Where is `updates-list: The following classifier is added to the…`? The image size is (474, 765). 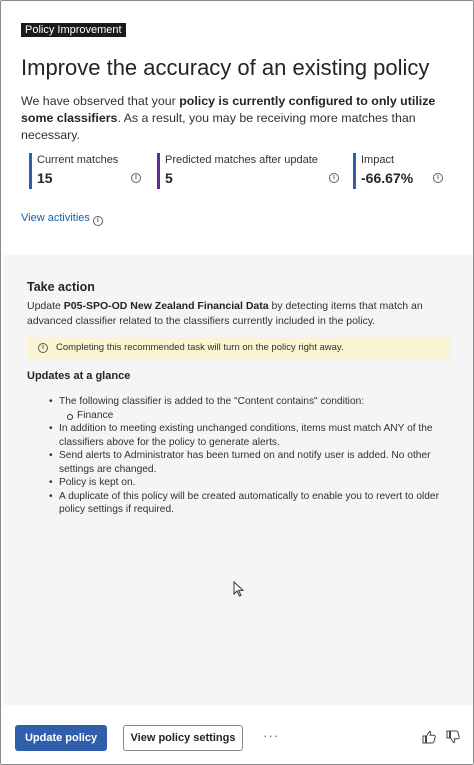
updates-list: The following classifier is added to the… is located at coordinates (254, 456).